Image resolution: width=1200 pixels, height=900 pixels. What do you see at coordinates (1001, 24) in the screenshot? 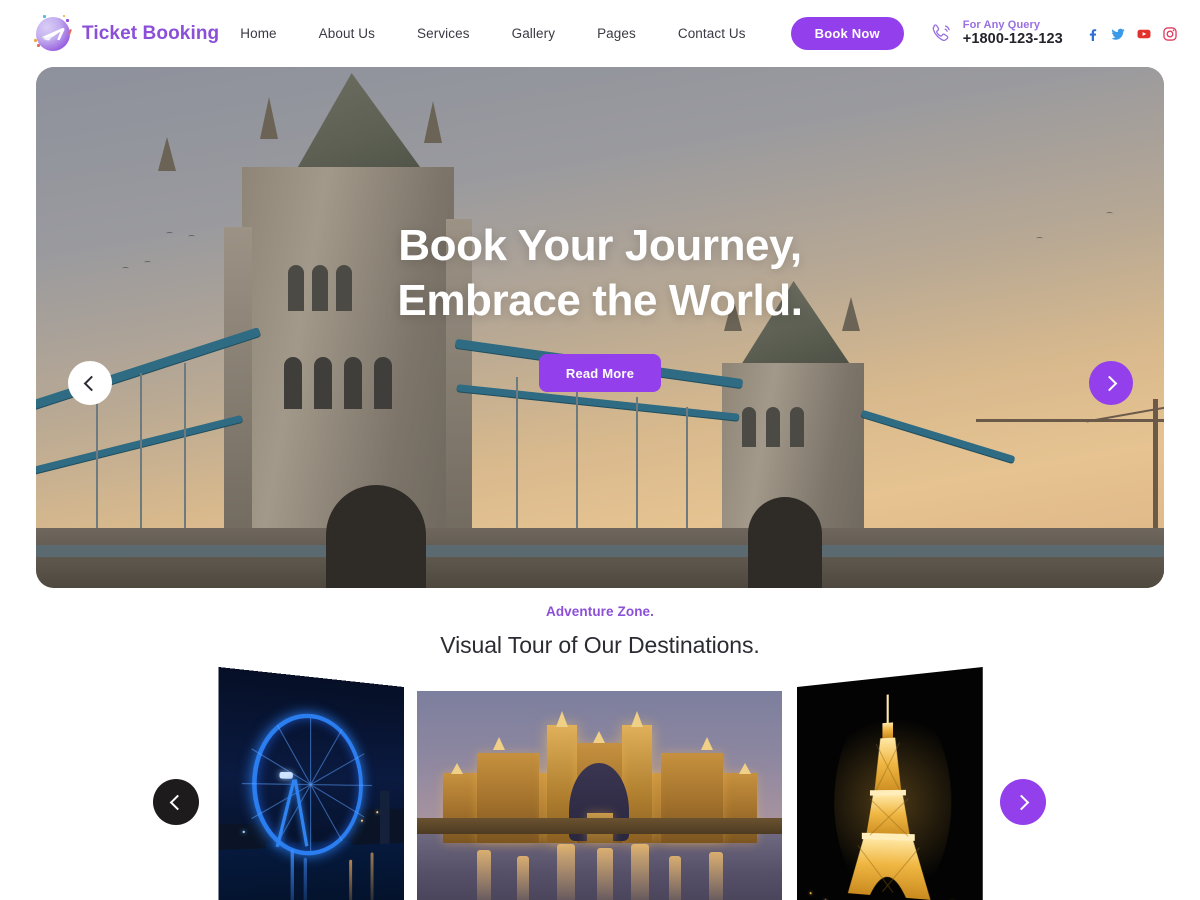
I see `contact-label: For Any Query` at bounding box center [1001, 24].